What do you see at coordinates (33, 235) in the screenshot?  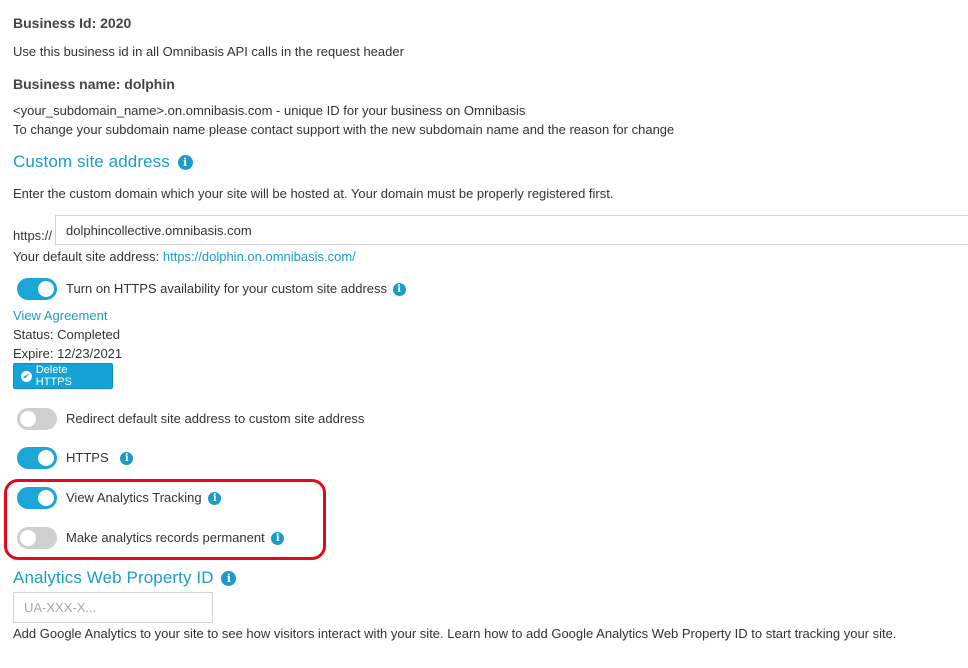 I see `https-prefix: https://` at bounding box center [33, 235].